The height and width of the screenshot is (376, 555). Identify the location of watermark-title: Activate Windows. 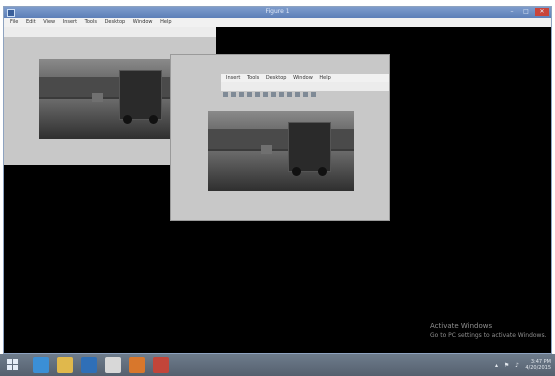
(461, 326).